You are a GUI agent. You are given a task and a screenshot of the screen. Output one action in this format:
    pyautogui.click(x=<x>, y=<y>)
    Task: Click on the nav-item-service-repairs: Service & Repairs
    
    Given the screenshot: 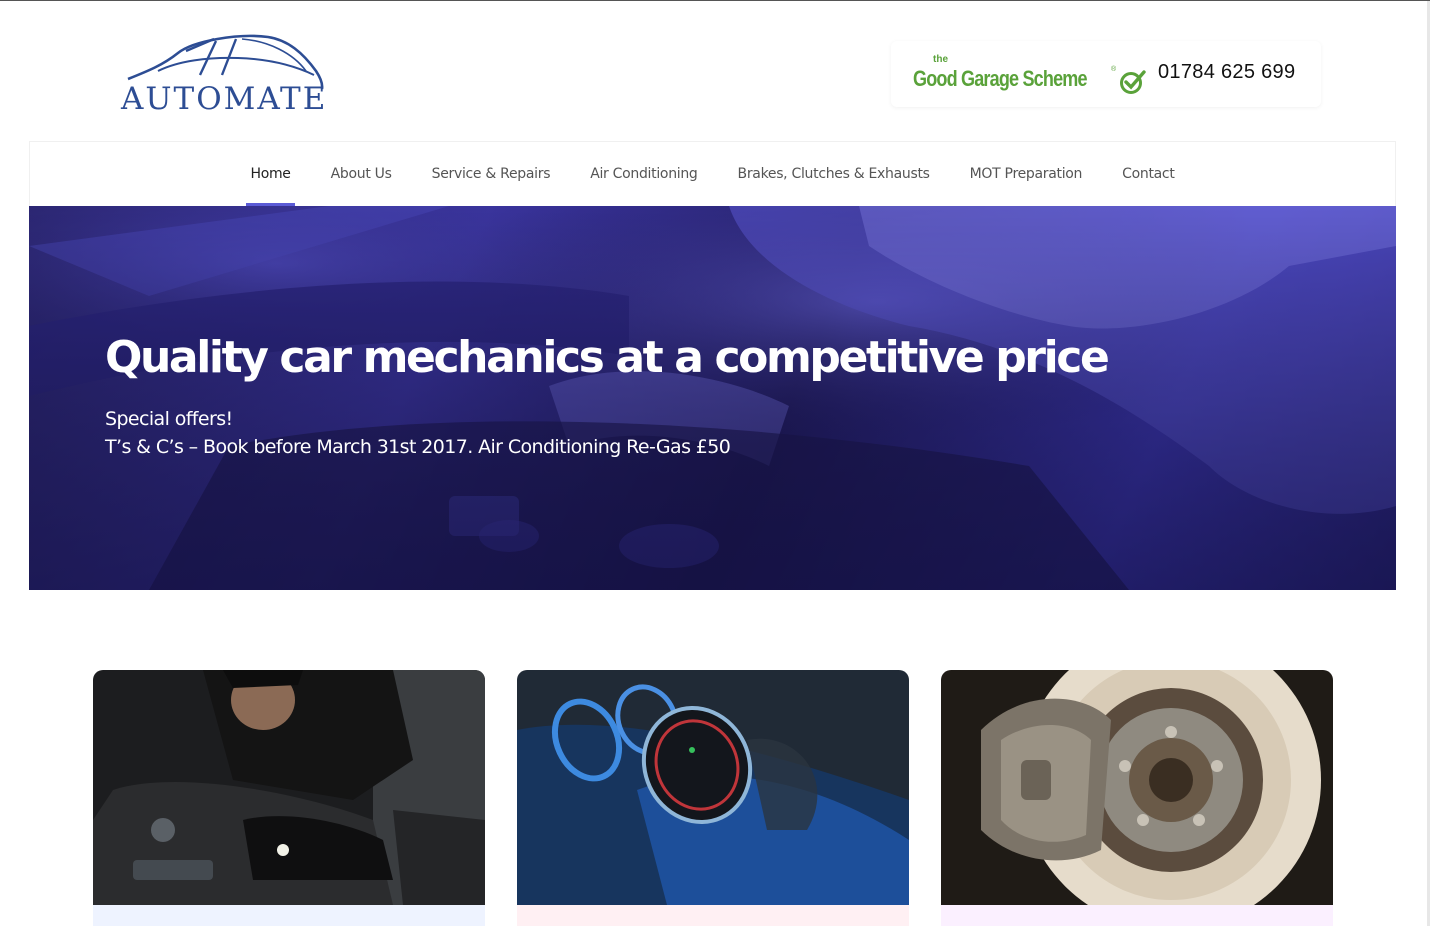 What is the action you would take?
    pyautogui.click(x=491, y=174)
    